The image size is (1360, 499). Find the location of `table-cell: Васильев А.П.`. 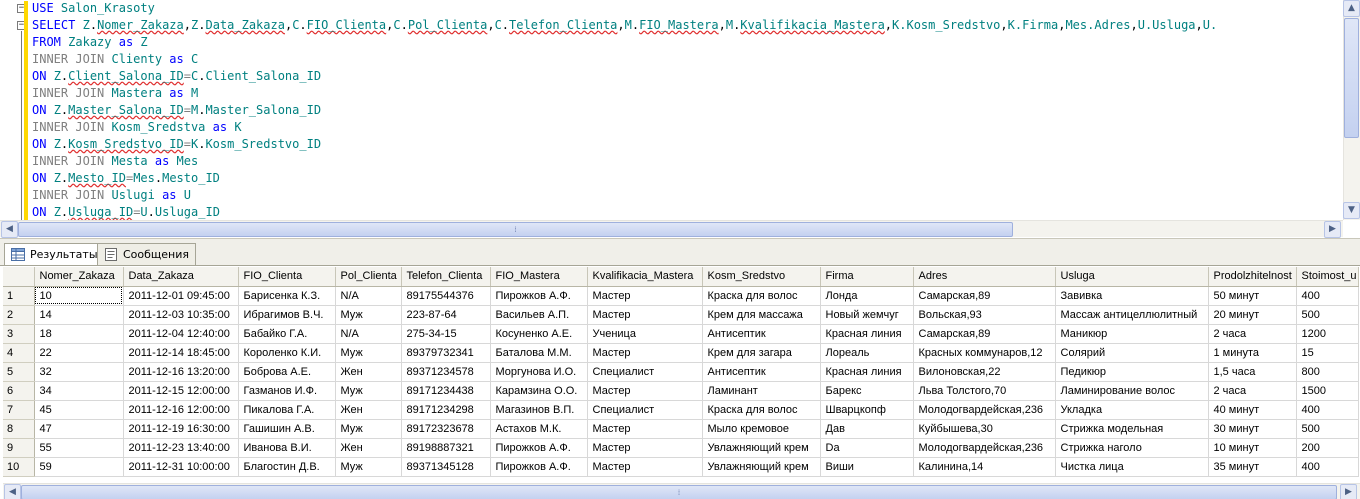

table-cell: Васильев А.П. is located at coordinates (539, 315).